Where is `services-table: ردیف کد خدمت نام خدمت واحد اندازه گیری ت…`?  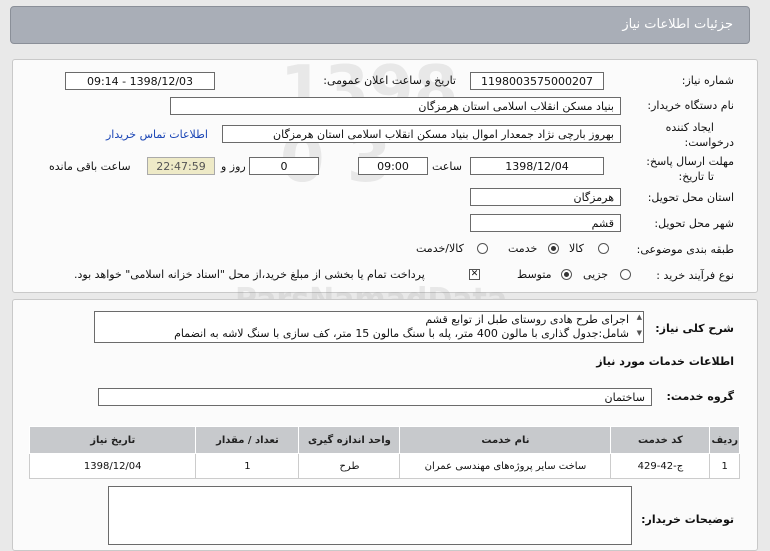
services-table: ردیف کد خدمت نام خدمت واحد اندازه گیری ت… is located at coordinates (384, 452).